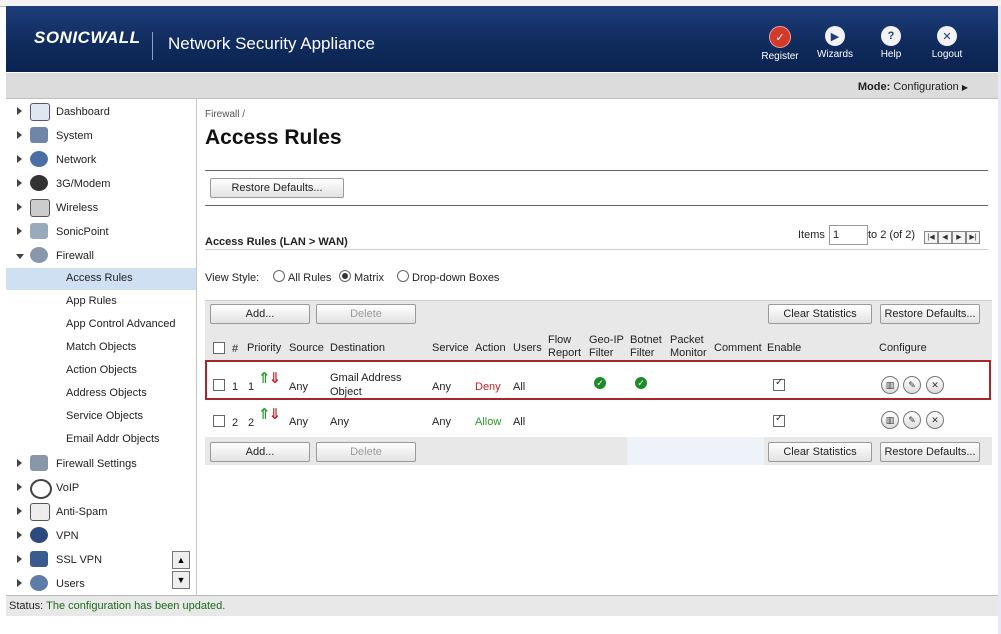  Describe the element at coordinates (891, 43) in the screenshot. I see `help-button: ? Help` at that location.